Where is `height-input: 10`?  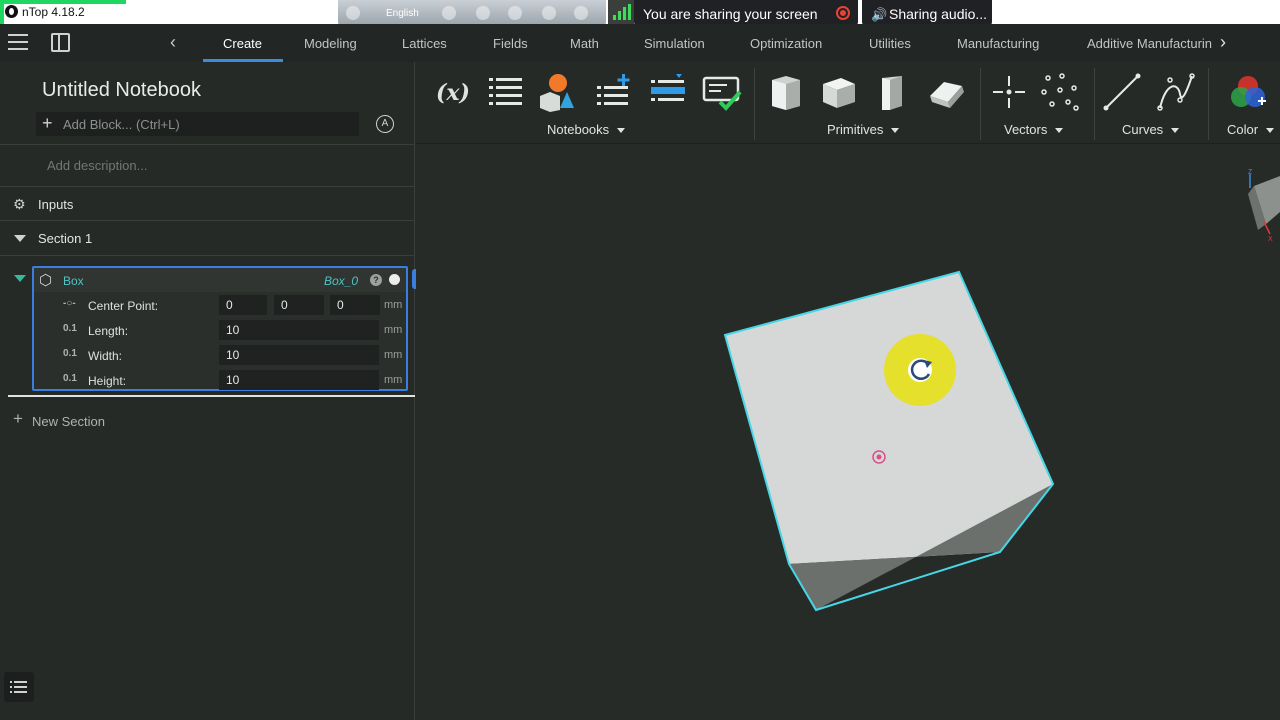
height-input: 10 is located at coordinates (299, 380).